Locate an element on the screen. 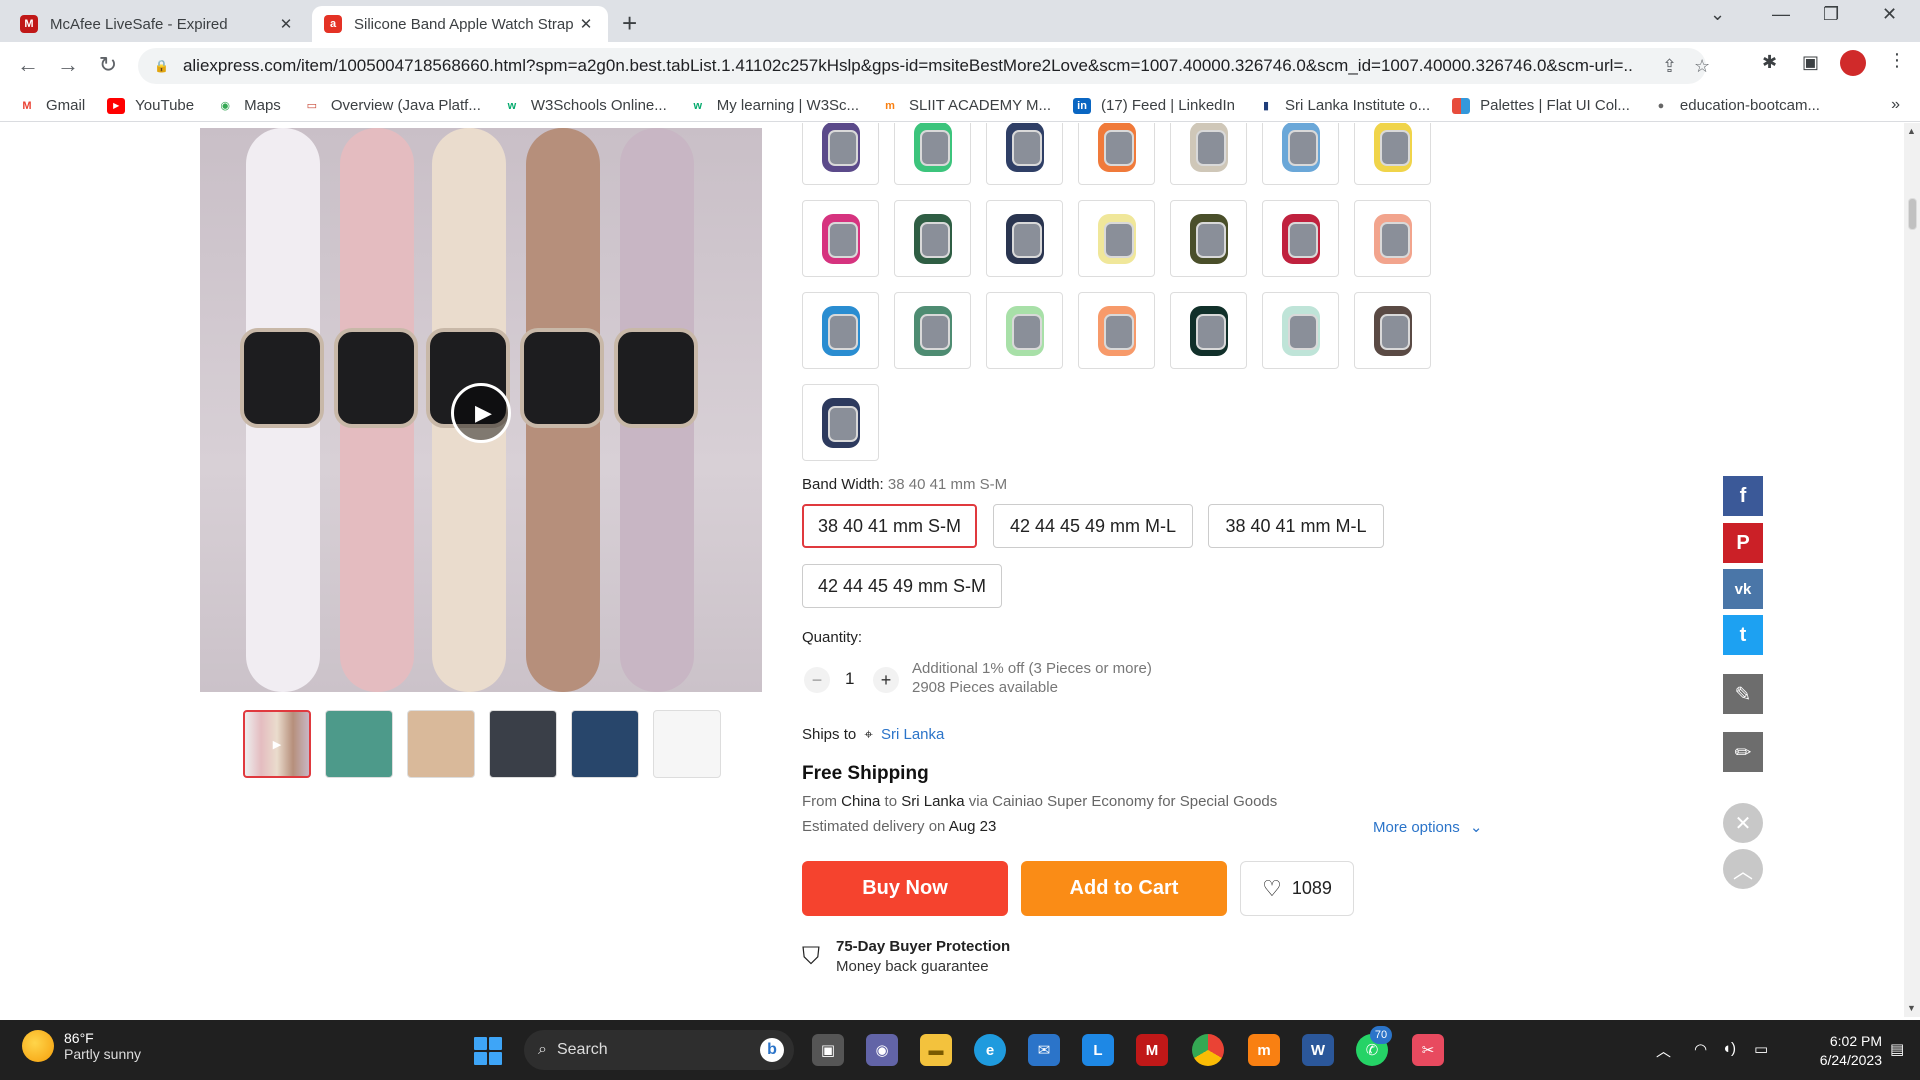 The image size is (1920, 1080). wishlist-button: ♡ 1089 is located at coordinates (1297, 888).